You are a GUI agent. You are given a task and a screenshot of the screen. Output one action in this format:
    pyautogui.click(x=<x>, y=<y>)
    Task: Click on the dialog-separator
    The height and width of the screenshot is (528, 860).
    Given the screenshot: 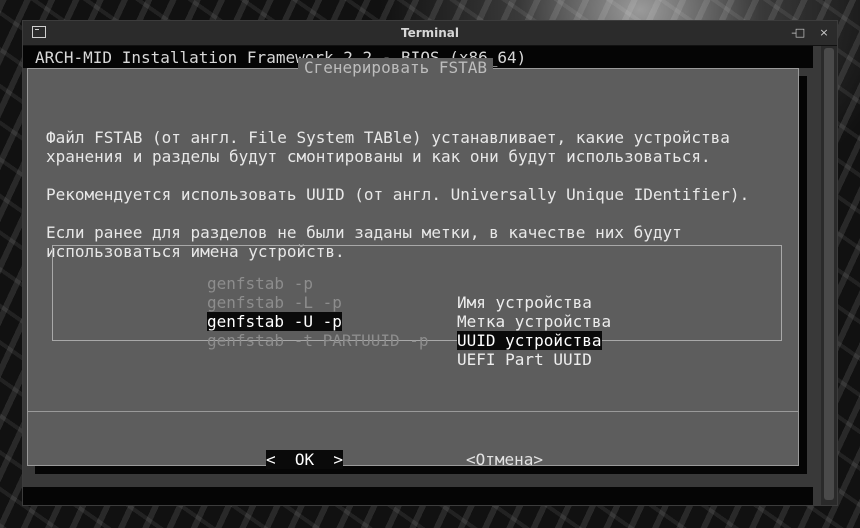 What is the action you would take?
    pyautogui.click(x=413, y=411)
    